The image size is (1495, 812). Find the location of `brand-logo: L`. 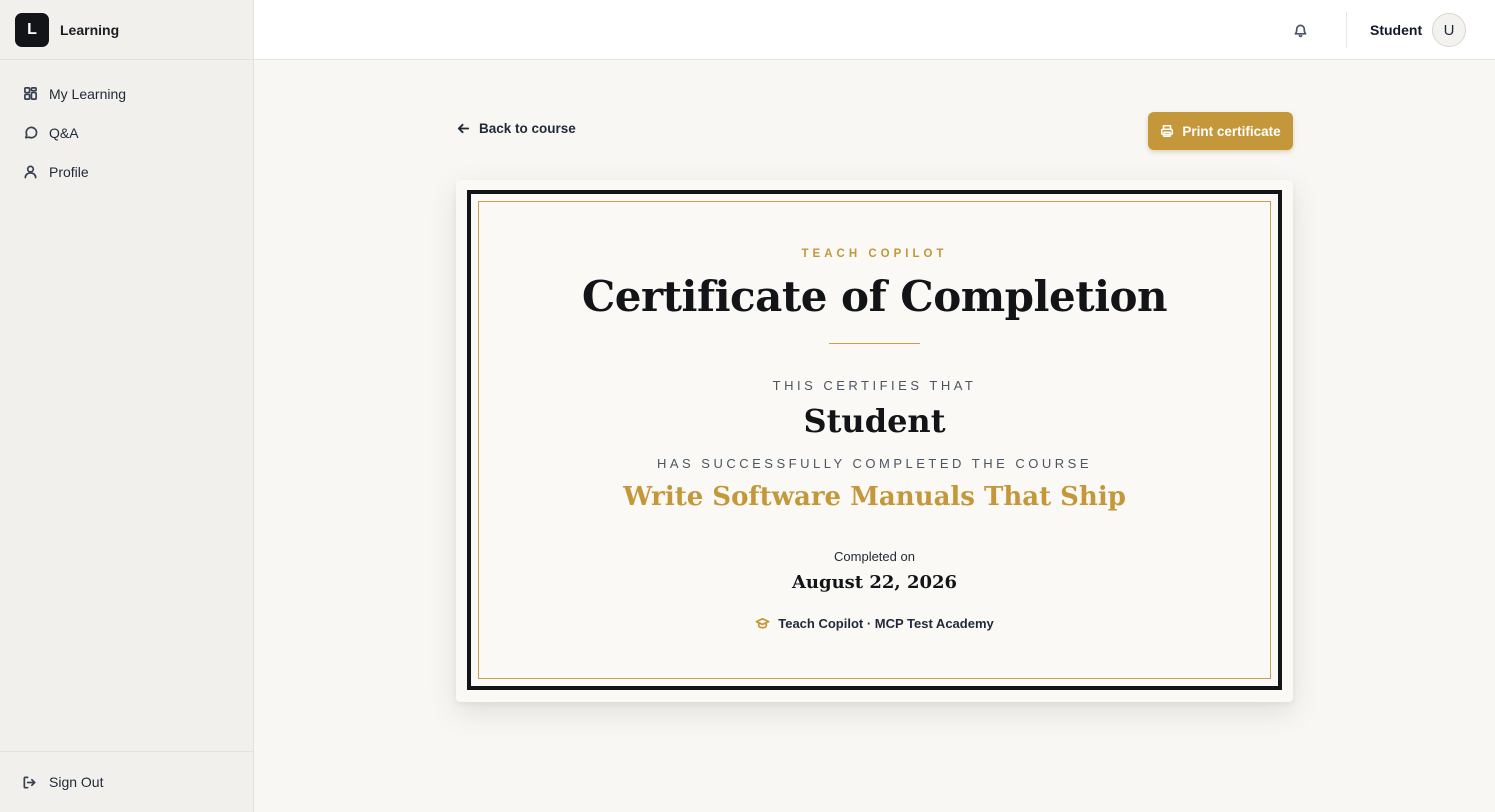

brand-logo: L is located at coordinates (32, 29).